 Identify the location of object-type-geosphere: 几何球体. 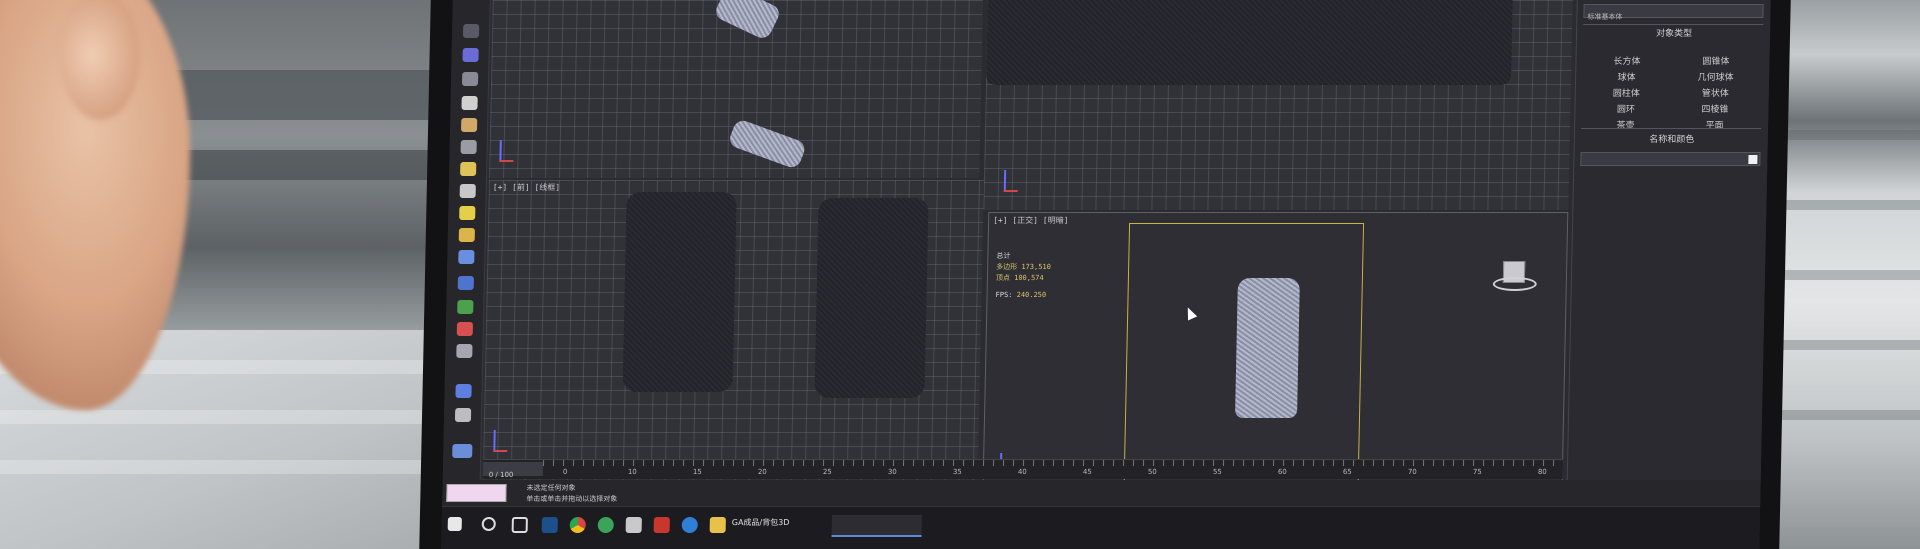
(1715, 76).